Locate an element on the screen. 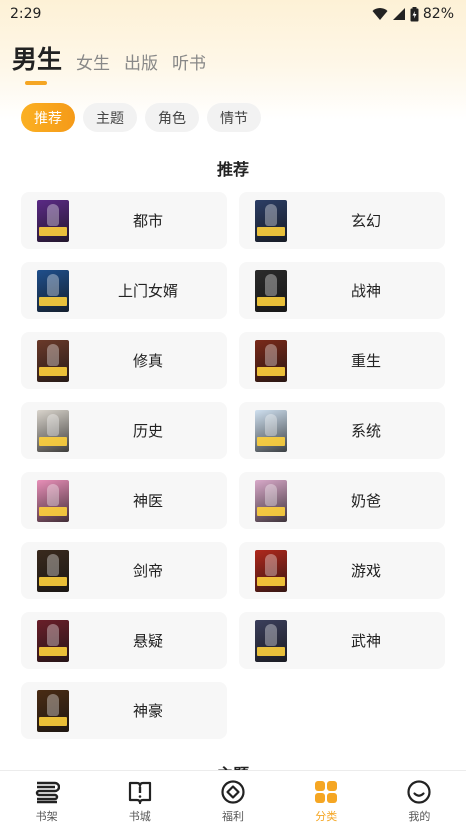 This screenshot has width=466, height=828. status-time: 2:29 is located at coordinates (26, 14).